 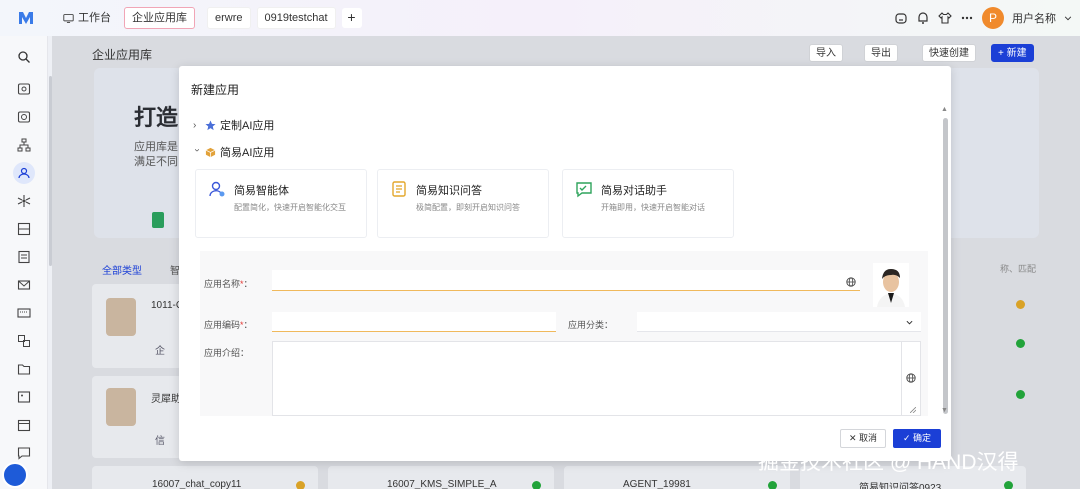 What do you see at coordinates (210, 124) in the screenshot?
I see `star-icon` at bounding box center [210, 124].